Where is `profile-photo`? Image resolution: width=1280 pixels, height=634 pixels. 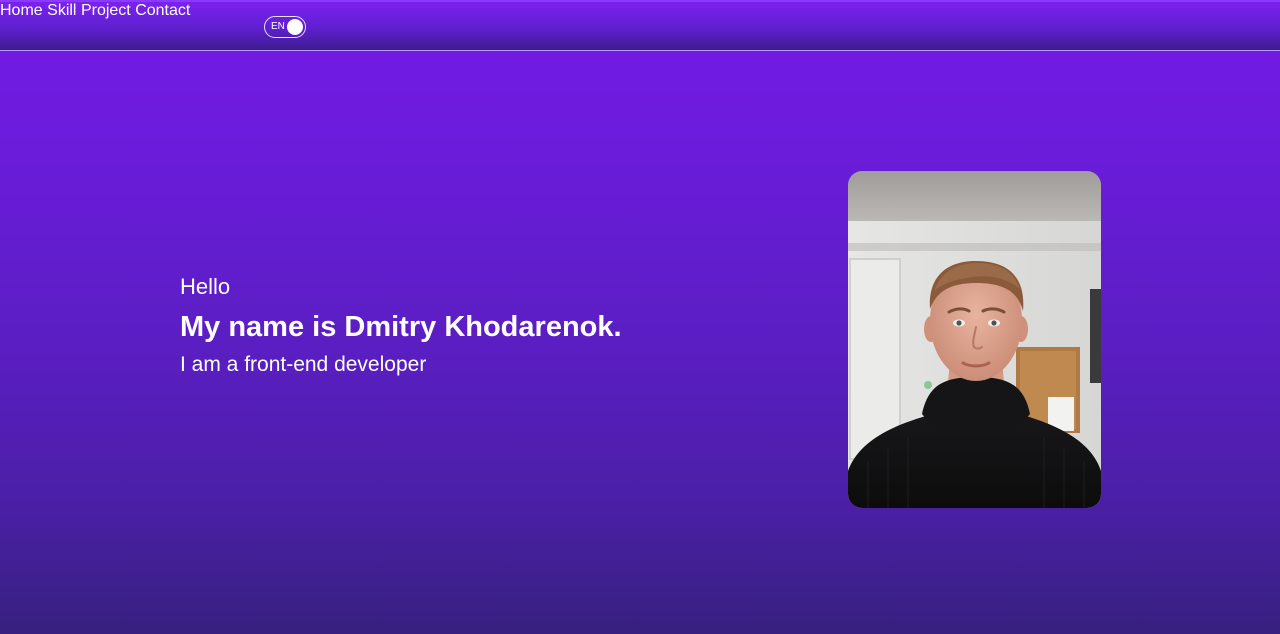 profile-photo is located at coordinates (974, 339).